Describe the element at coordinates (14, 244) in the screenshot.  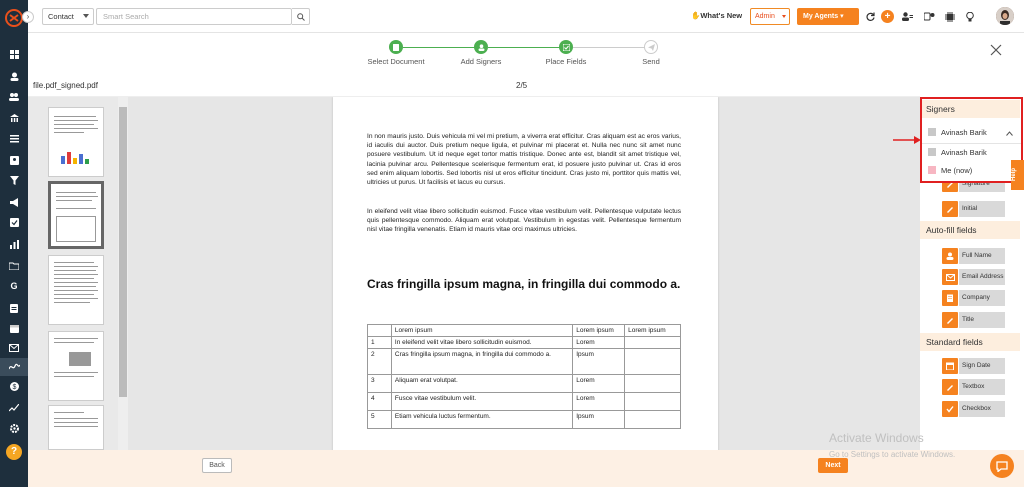
I see `nav-reports-icon` at that location.